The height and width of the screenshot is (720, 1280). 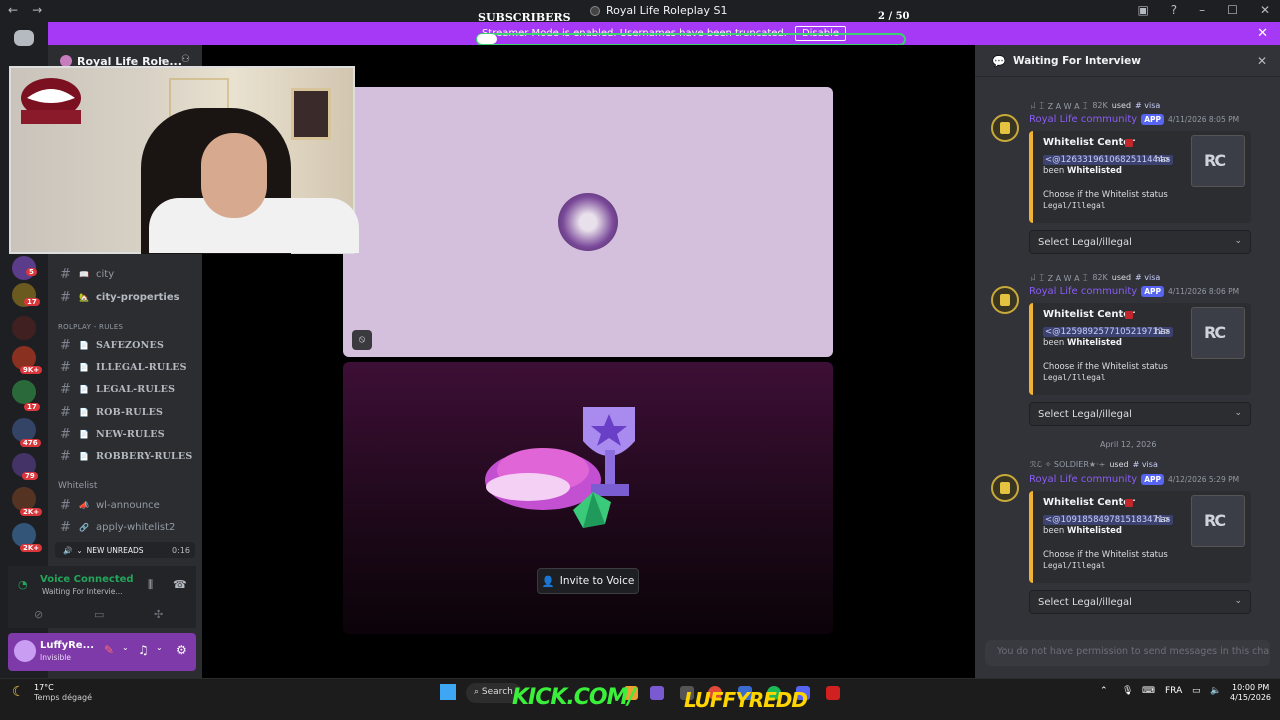 What do you see at coordinates (1094, 464) in the screenshot?
I see `message-reply-context: ℛℒ ✧ SOLDIER★·∻ used # visa` at bounding box center [1094, 464].